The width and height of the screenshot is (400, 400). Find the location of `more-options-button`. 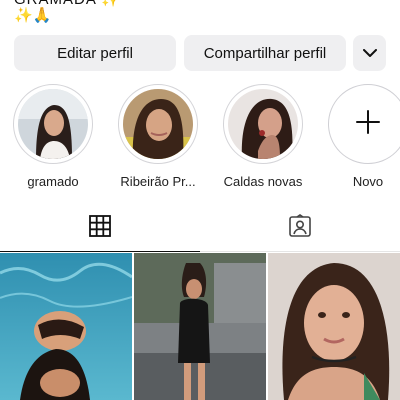

more-options-button is located at coordinates (369, 53).